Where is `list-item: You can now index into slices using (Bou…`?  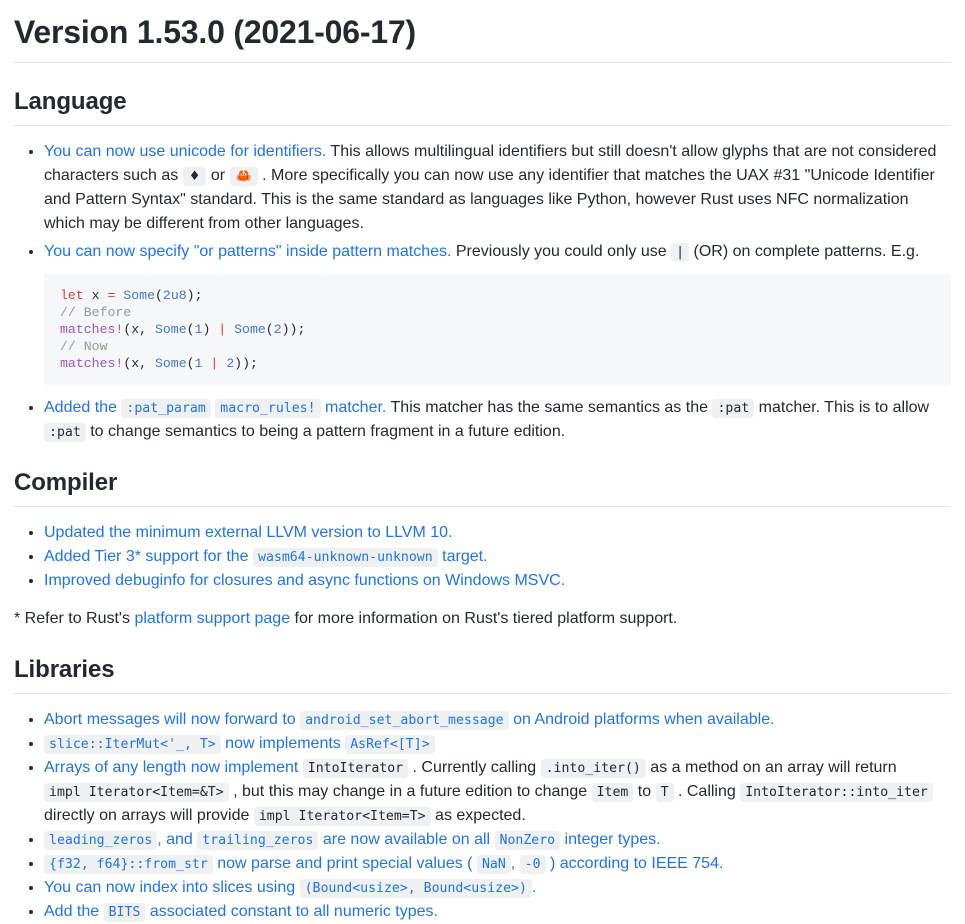
list-item: You can now index into slices using (Bou… is located at coordinates (497, 888).